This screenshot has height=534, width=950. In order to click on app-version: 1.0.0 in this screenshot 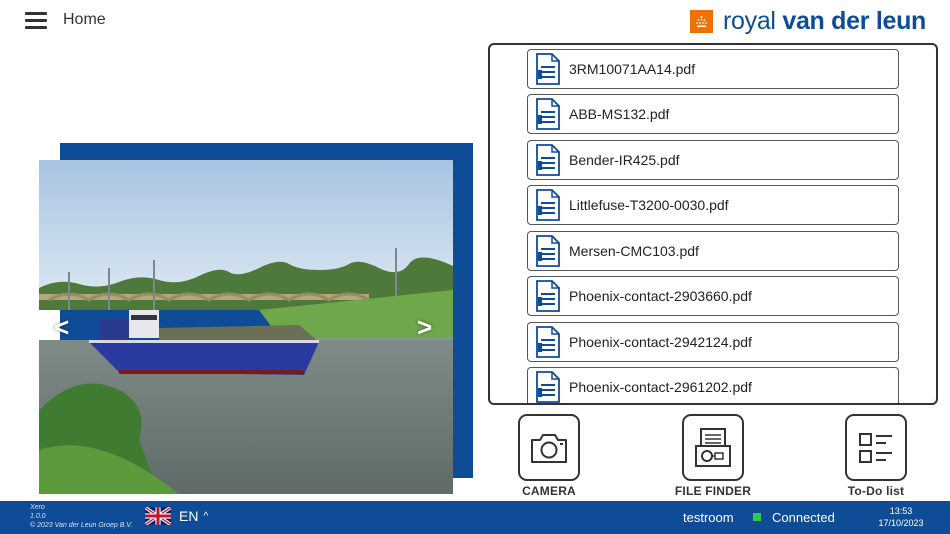, I will do `click(38, 516)`.